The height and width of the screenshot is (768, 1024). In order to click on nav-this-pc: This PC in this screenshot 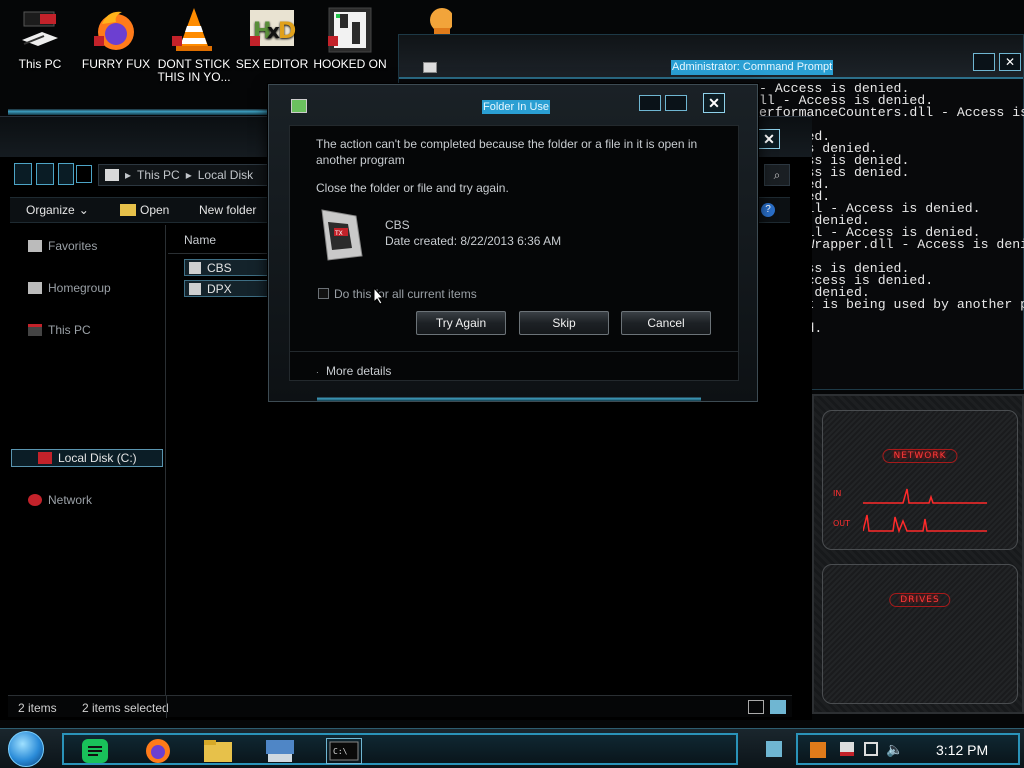, I will do `click(59, 330)`.